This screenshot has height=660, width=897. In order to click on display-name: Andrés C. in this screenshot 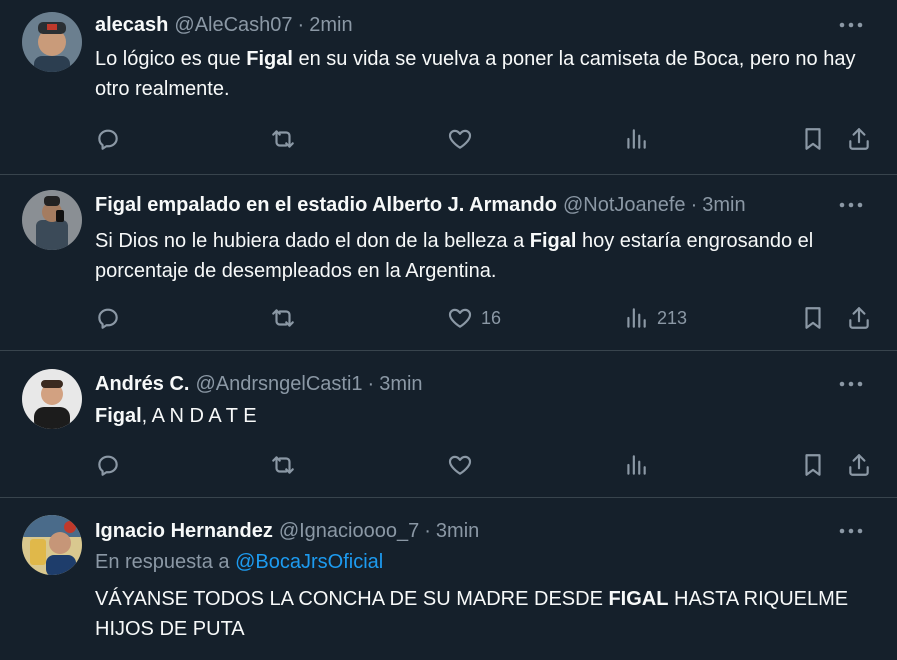, I will do `click(142, 384)`.